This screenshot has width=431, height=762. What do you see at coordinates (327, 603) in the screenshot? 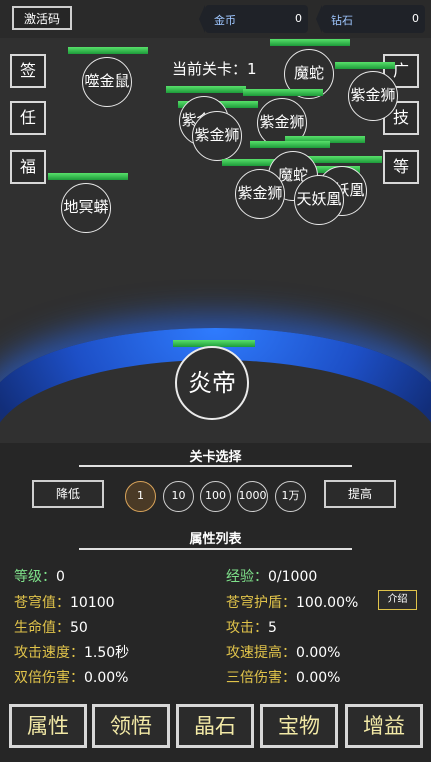
I see `attr-value: 100.00%` at bounding box center [327, 603].